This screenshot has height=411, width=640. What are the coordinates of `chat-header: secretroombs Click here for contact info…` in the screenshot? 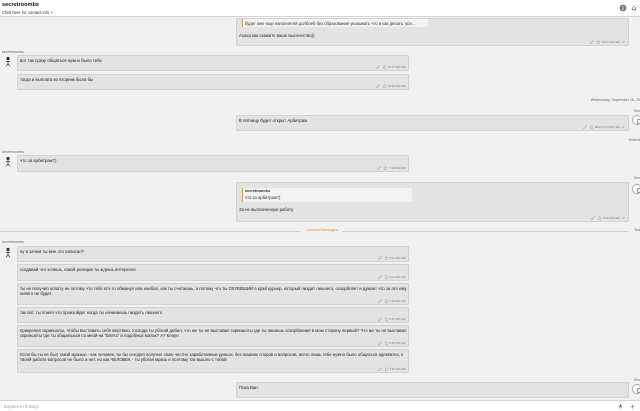 It's located at (320, 8).